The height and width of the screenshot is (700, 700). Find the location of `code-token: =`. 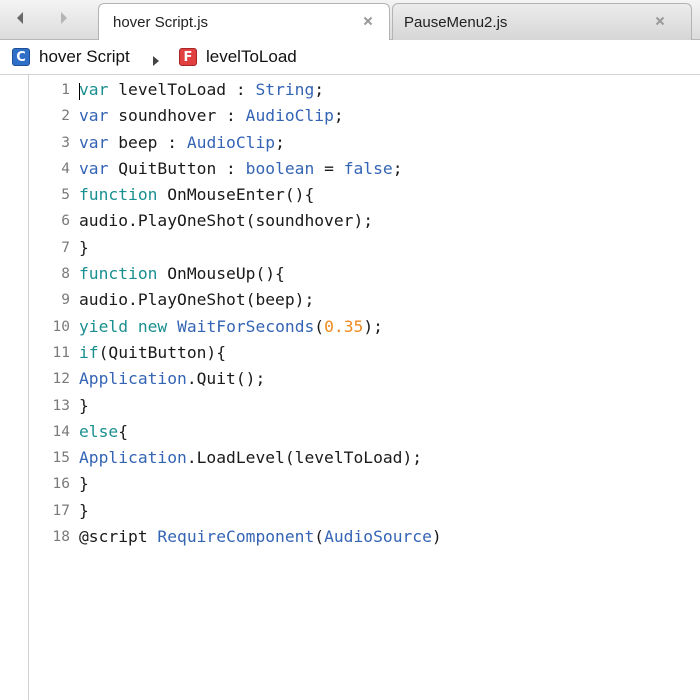

code-token: = is located at coordinates (329, 168).